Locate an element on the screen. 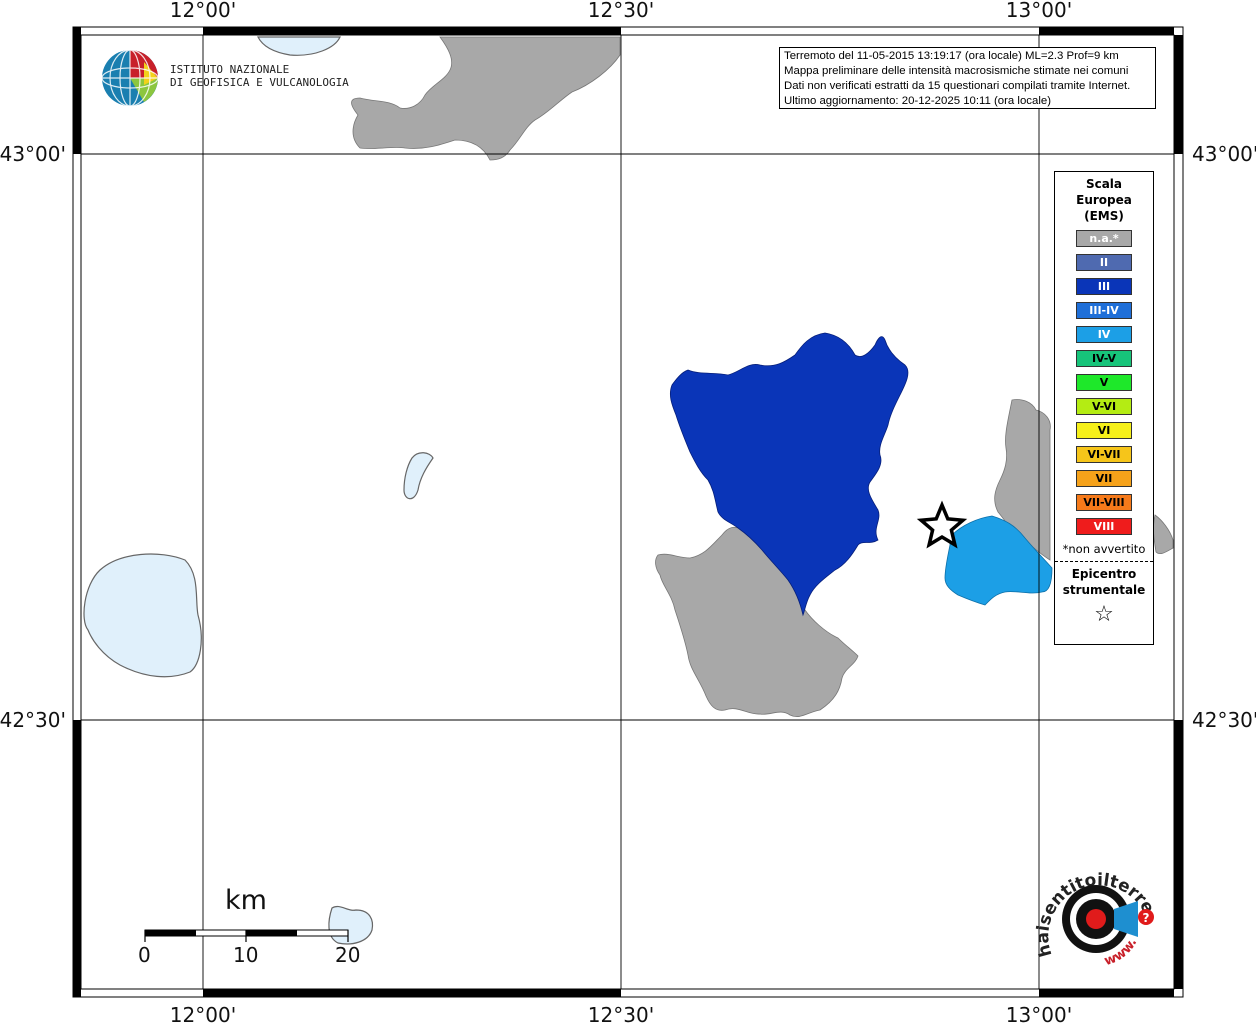 This screenshot has width=1256, height=1024. legend-title-line: Europea is located at coordinates (1104, 200).